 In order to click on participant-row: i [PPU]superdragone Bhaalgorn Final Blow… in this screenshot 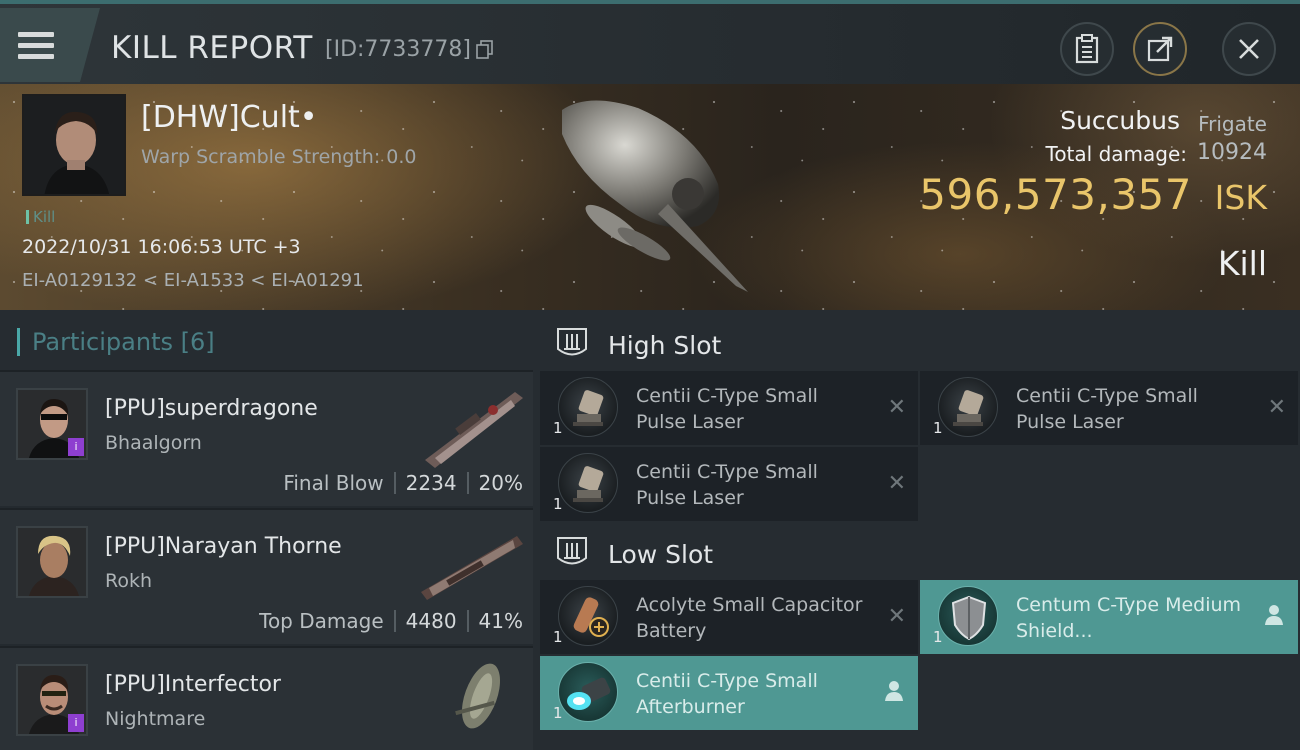, I will do `click(266, 438)`.